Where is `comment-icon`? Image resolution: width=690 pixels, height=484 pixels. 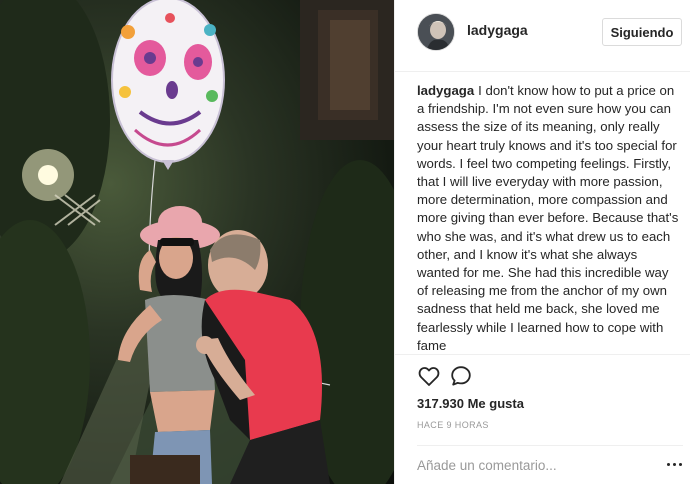 comment-icon is located at coordinates (461, 376).